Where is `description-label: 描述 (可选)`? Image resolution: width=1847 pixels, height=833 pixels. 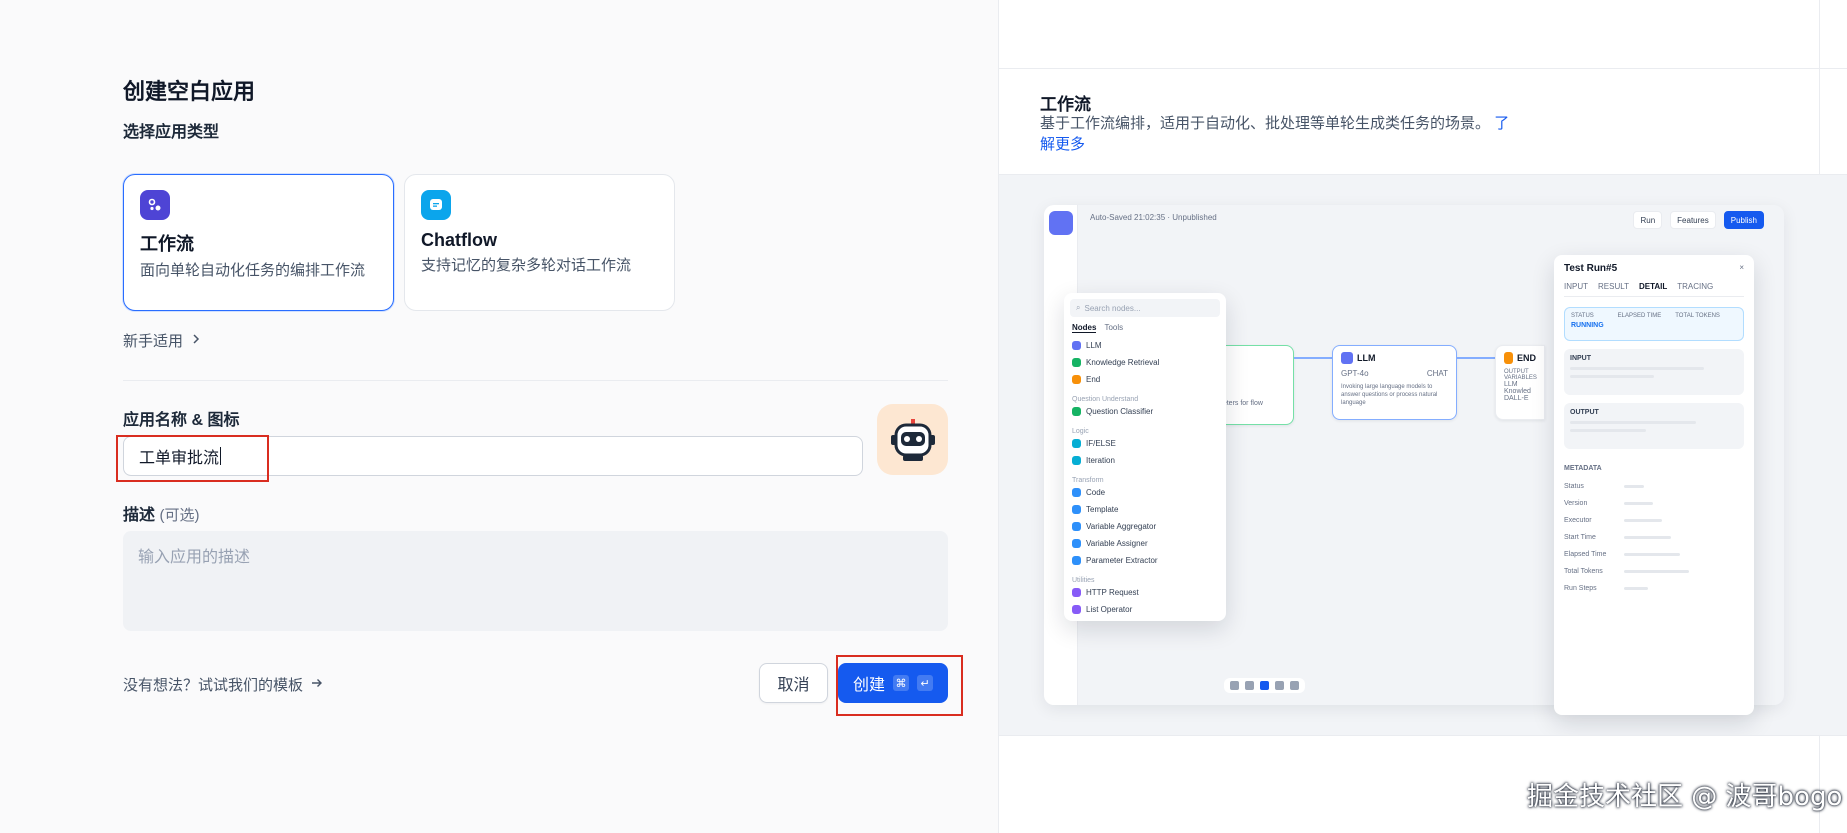 description-label: 描述 (可选) is located at coordinates (161, 513).